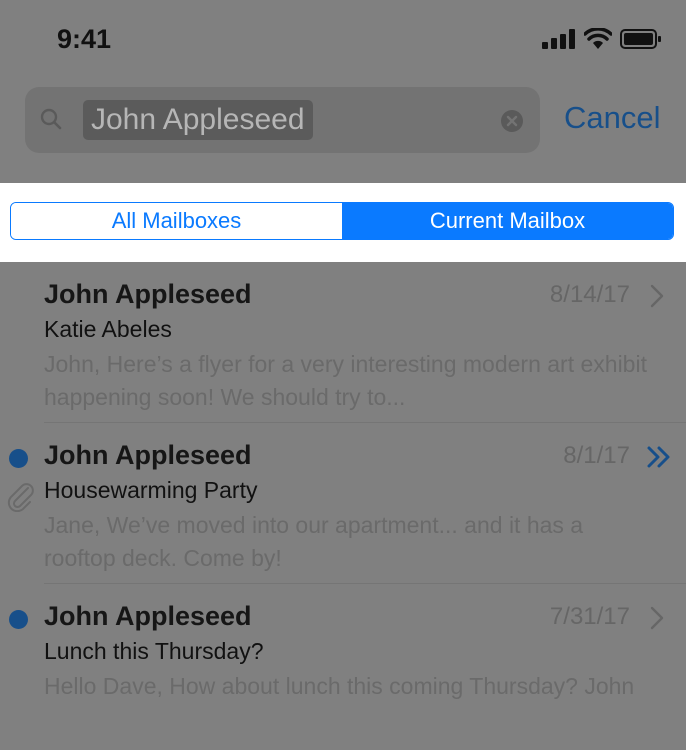 The image size is (686, 750). I want to click on clear-search-icon, so click(512, 121).